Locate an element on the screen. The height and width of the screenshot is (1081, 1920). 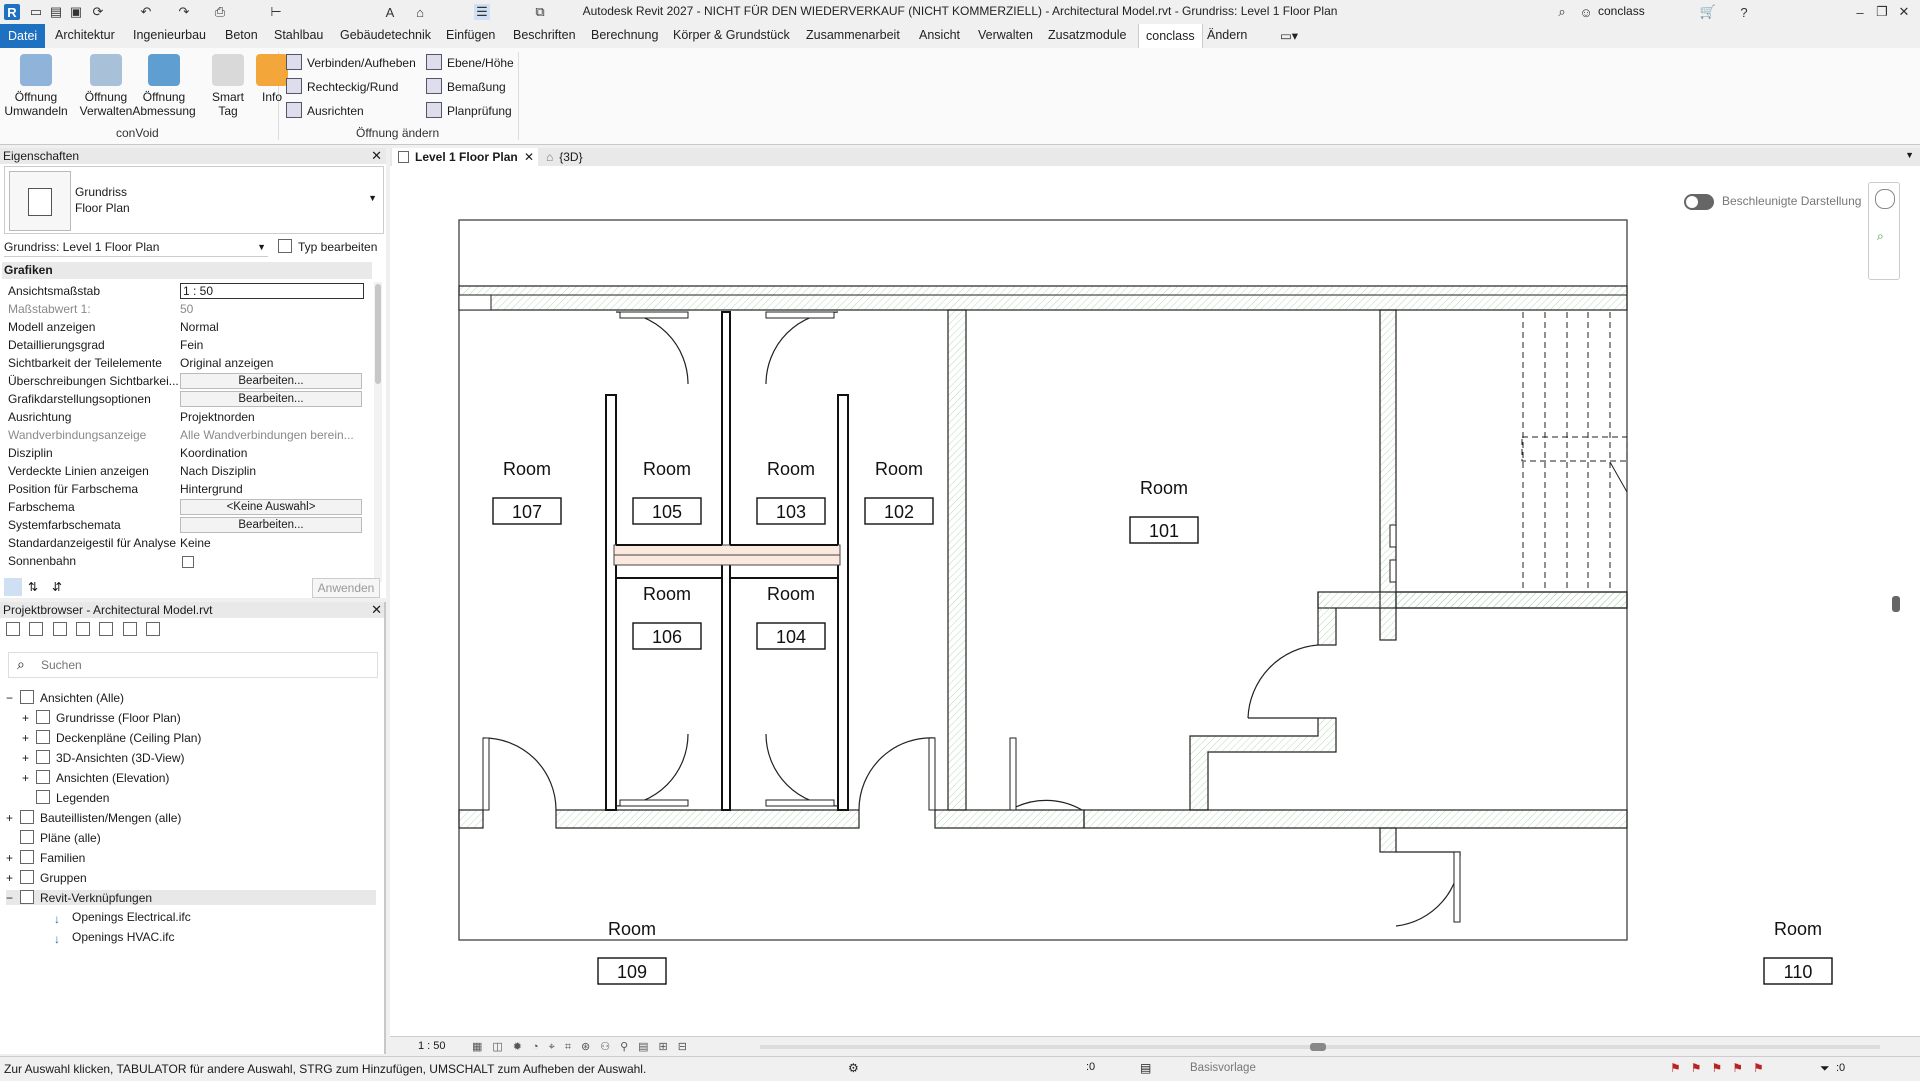
tool-ausrichten: Ausrichten is located at coordinates (325, 110).